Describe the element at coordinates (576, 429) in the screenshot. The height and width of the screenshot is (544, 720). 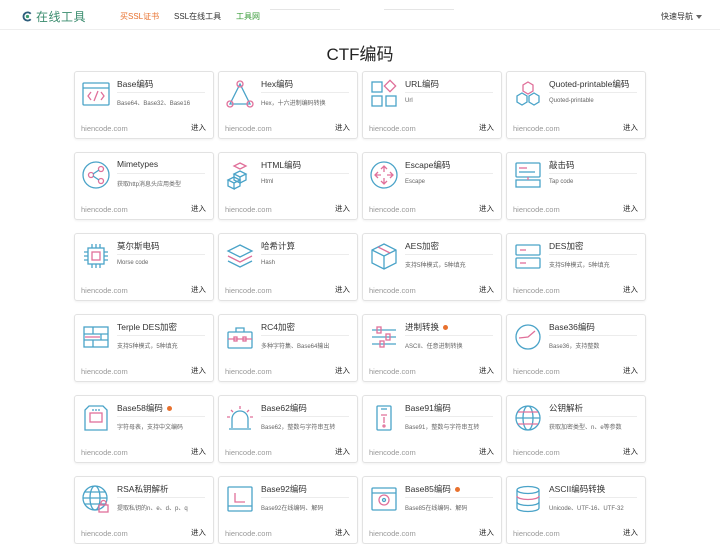
I see `tool-card: 公钥解析 获取加密类型、n、e等参数 hiencode.com 进入` at that location.